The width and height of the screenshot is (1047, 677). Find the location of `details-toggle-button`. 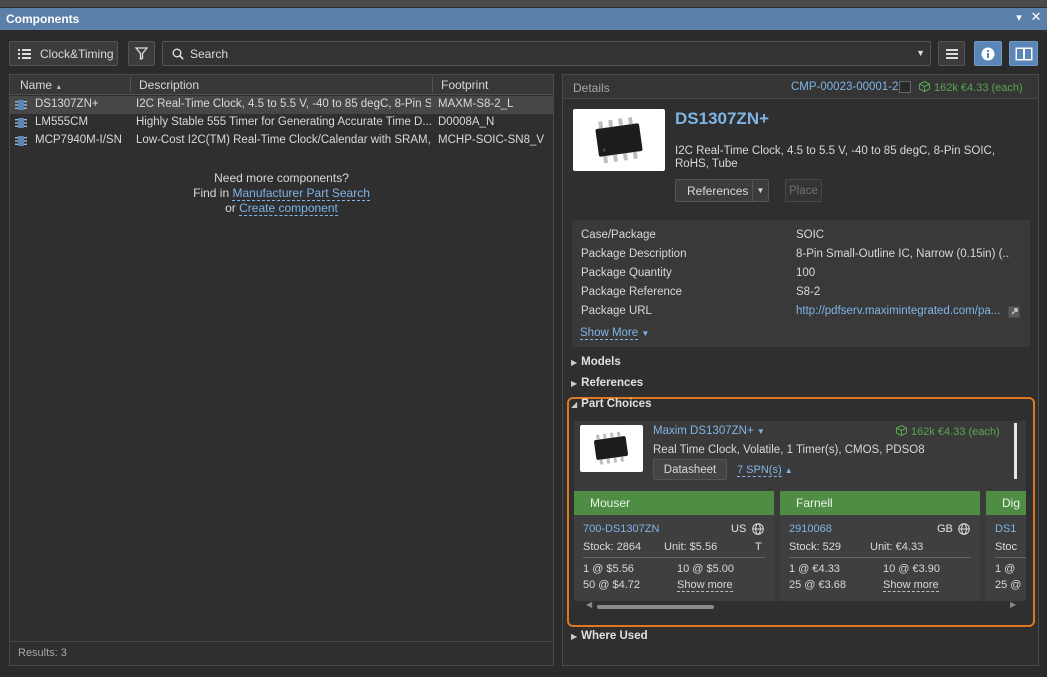

details-toggle-button is located at coordinates (988, 53).